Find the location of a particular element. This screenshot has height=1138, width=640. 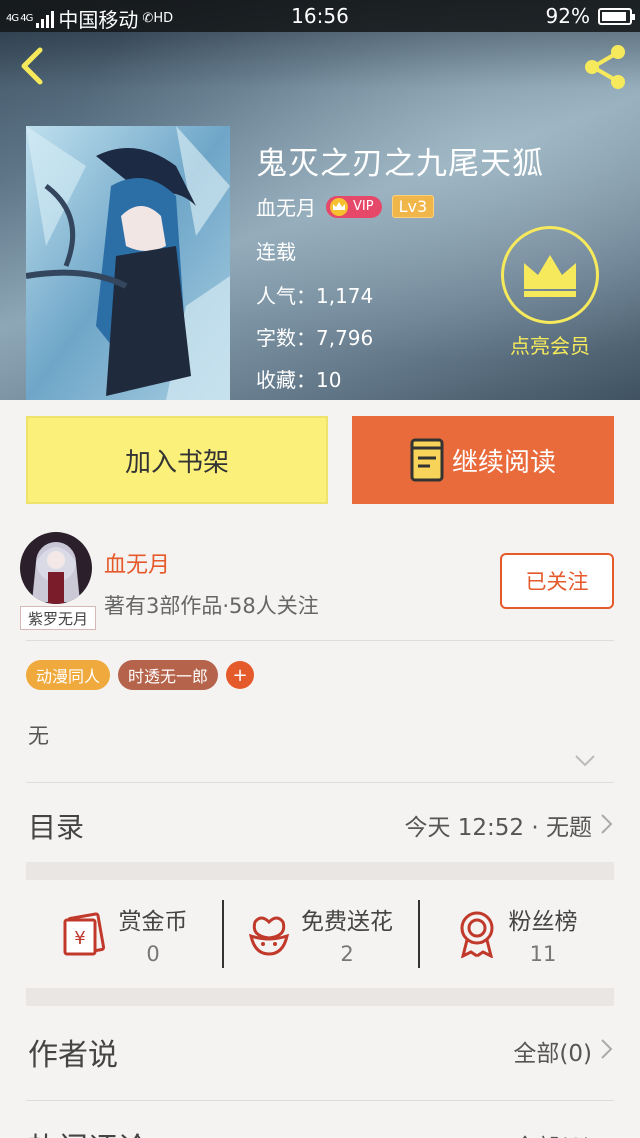

author-info-row: 血无月 VIP Lv3 is located at coordinates (345, 206).